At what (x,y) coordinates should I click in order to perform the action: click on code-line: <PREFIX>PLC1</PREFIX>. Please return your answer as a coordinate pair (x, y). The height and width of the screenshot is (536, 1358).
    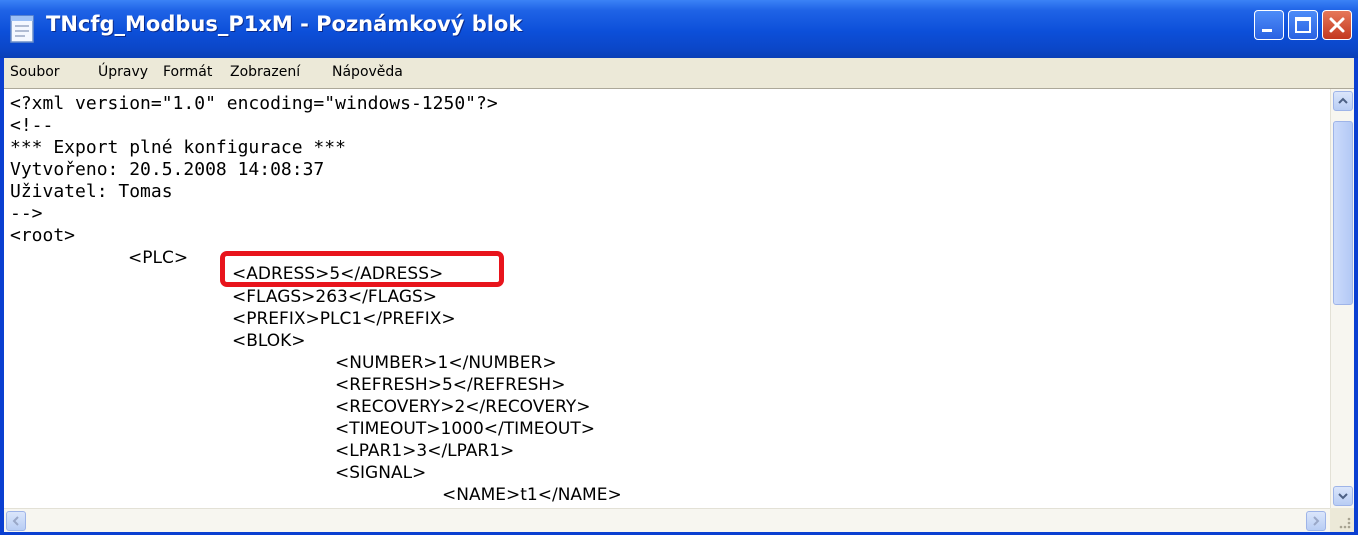
    Looking at the image, I should click on (344, 319).